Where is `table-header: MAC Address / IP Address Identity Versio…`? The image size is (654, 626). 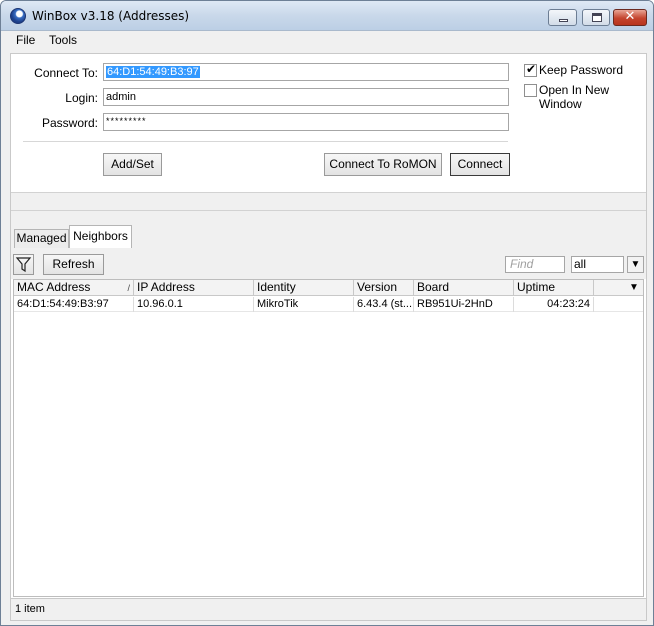 table-header: MAC Address / IP Address Identity Versio… is located at coordinates (328, 288).